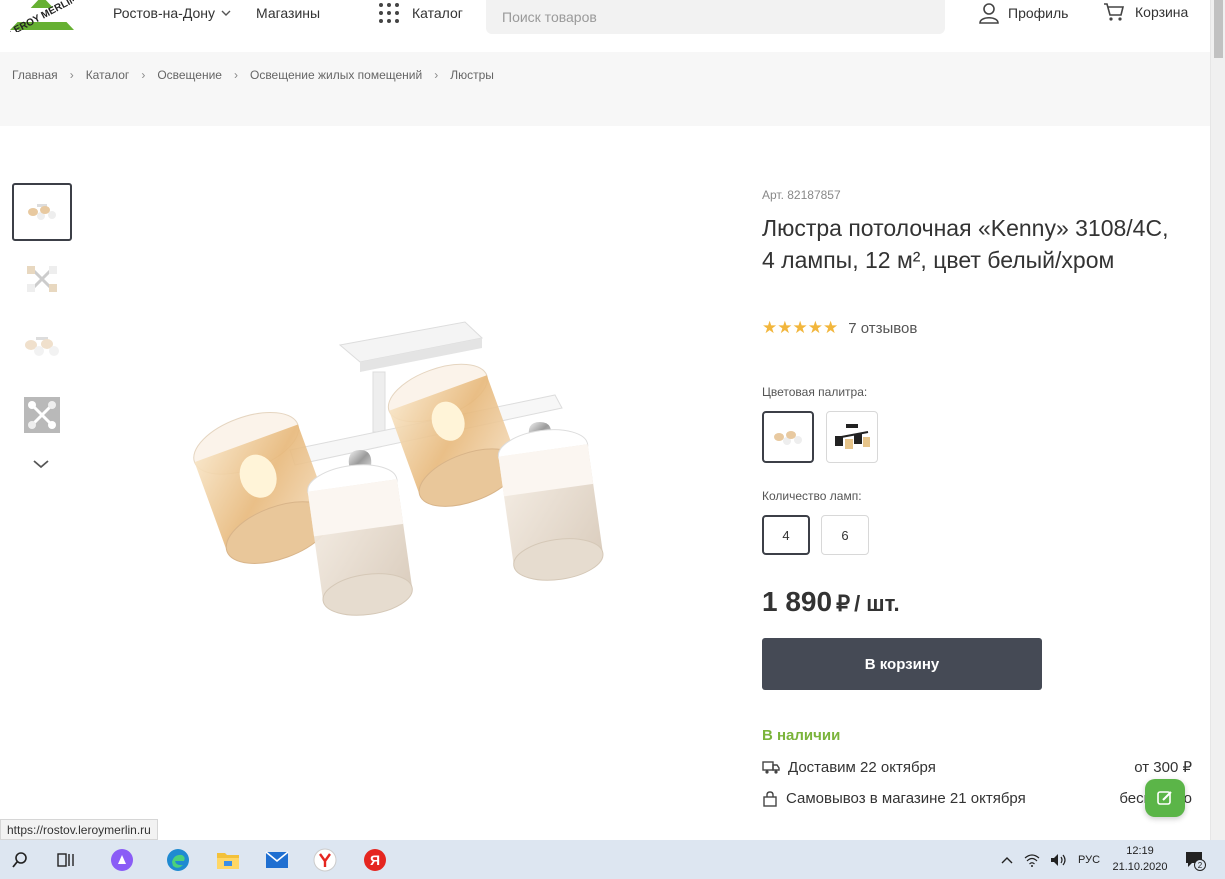 The width and height of the screenshot is (1225, 879). What do you see at coordinates (228, 860) in the screenshot?
I see `file-explorer-icon` at bounding box center [228, 860].